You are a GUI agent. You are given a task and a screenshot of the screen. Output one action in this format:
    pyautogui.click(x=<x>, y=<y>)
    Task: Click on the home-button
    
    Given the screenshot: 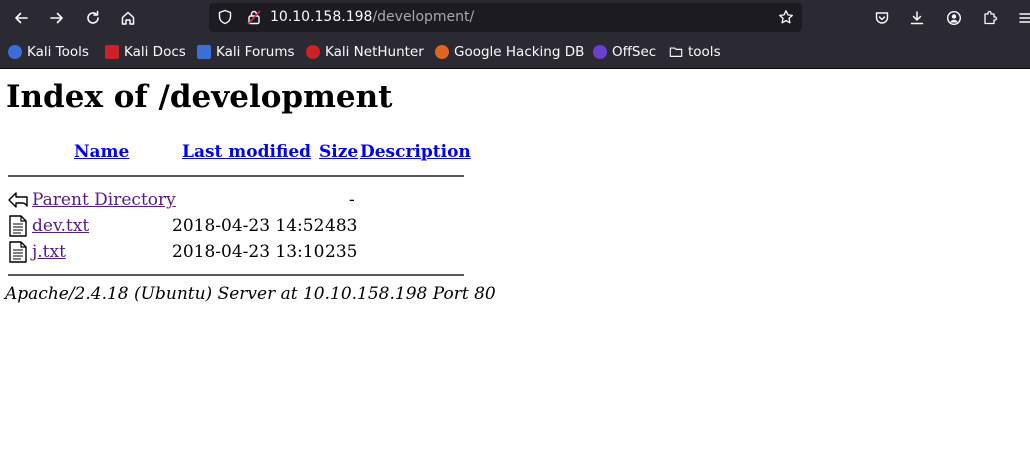 What is the action you would take?
    pyautogui.click(x=128, y=18)
    